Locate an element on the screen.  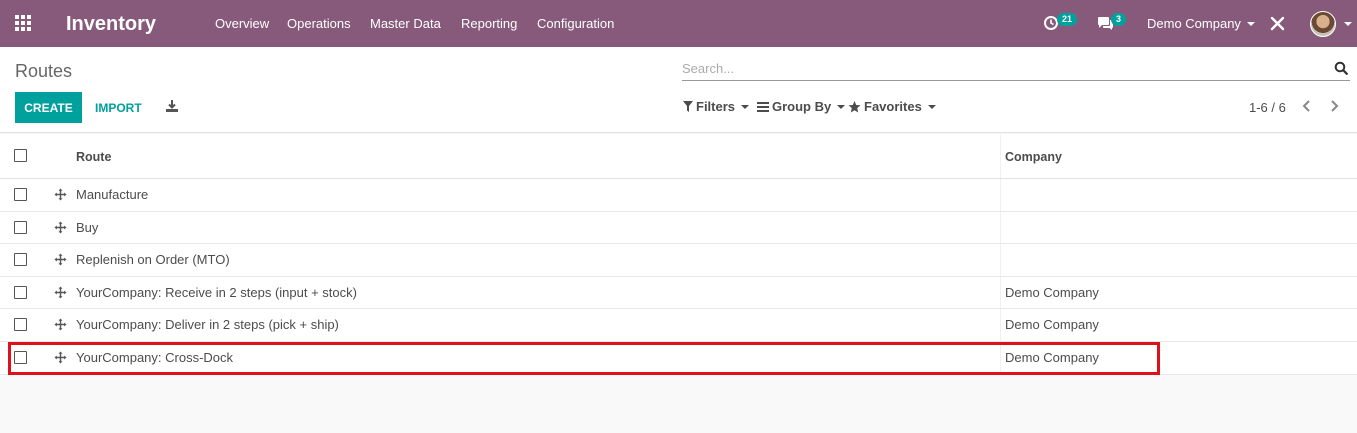
menu-master-data: Master Data is located at coordinates (405, 23).